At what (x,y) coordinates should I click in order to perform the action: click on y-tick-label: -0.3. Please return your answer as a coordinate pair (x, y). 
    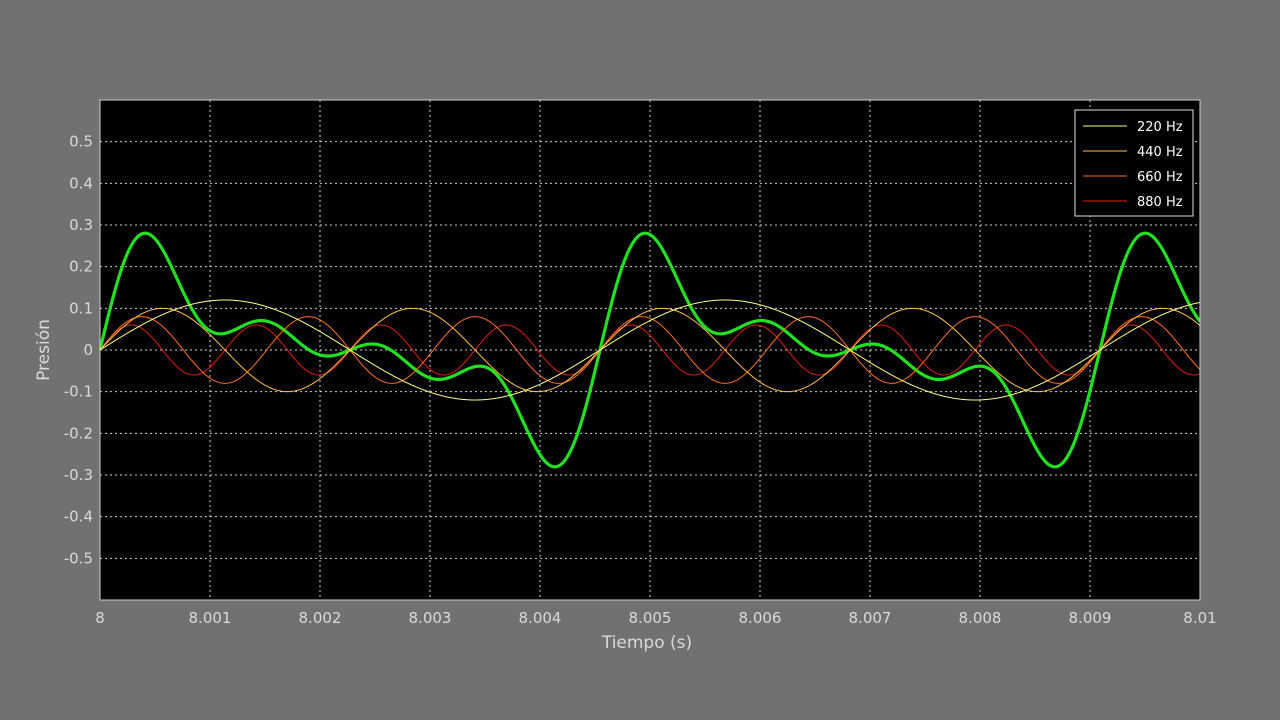
    Looking at the image, I should click on (78, 475).